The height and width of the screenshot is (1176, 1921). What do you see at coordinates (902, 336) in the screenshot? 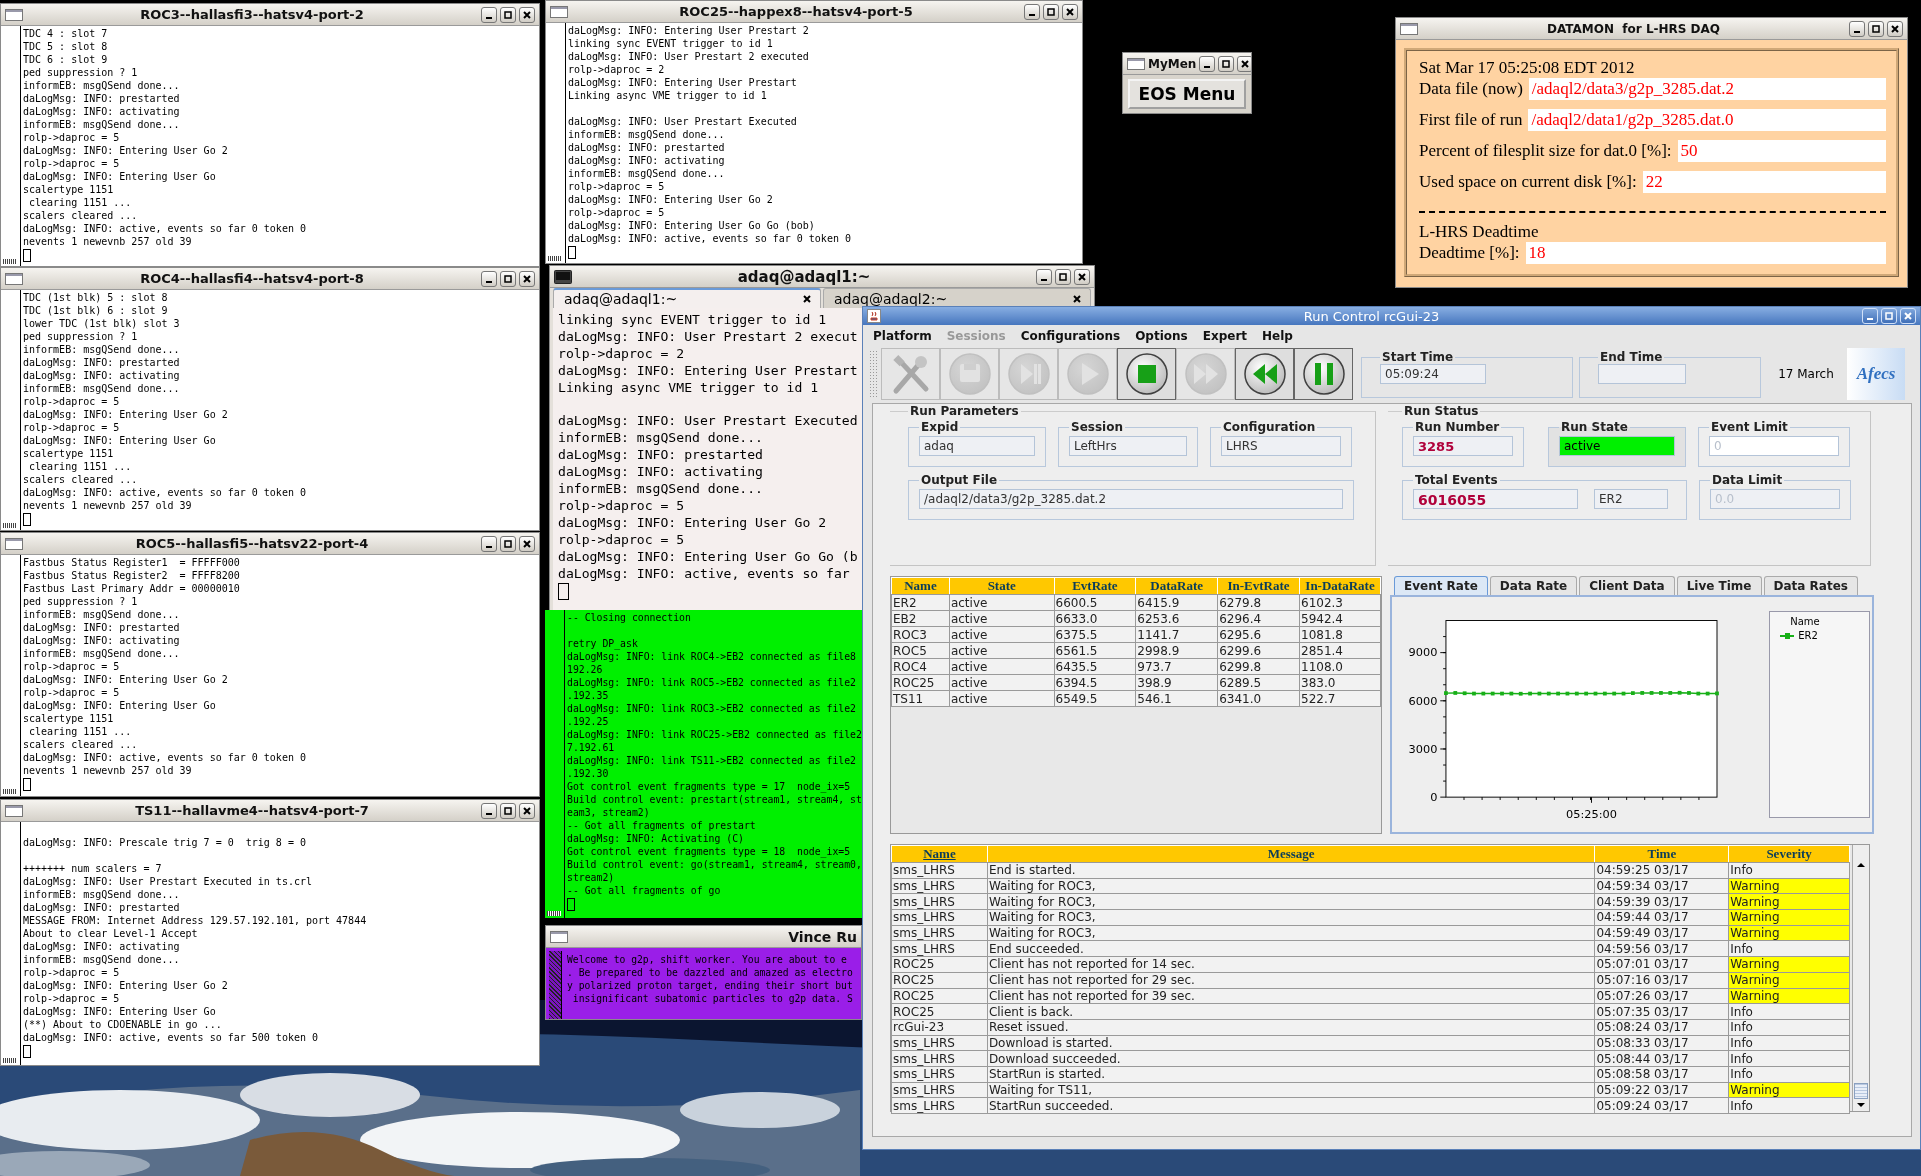
I see `menu-item: Platform` at bounding box center [902, 336].